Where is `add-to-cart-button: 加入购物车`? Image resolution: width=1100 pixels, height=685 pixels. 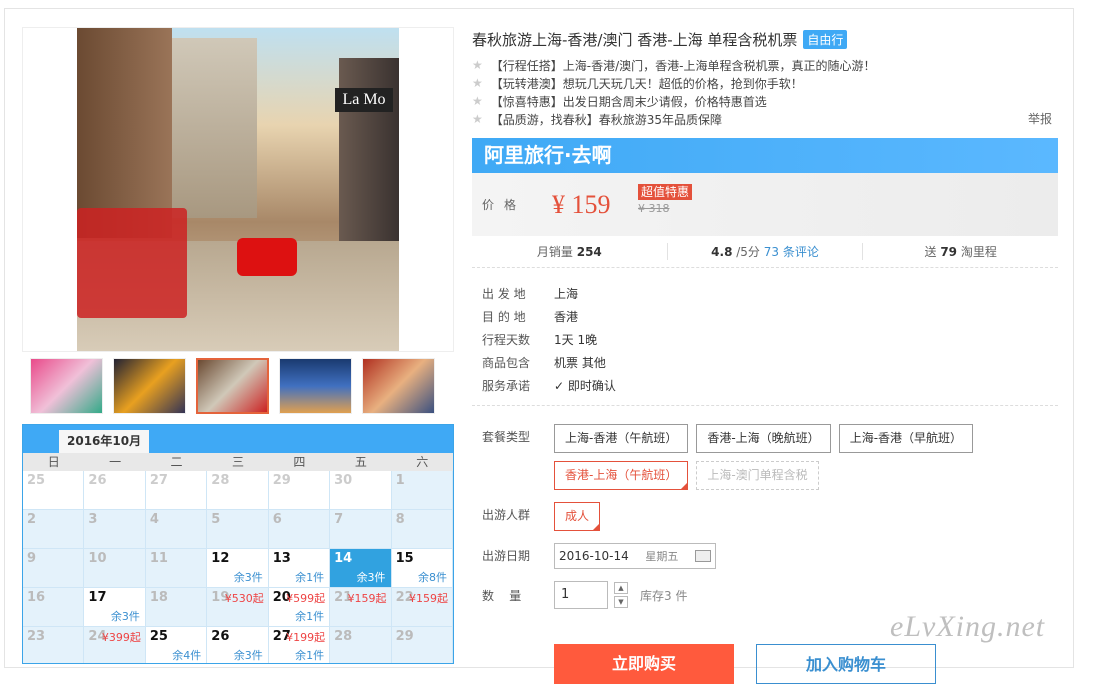
add-to-cart-button: 加入购物车 is located at coordinates (846, 664).